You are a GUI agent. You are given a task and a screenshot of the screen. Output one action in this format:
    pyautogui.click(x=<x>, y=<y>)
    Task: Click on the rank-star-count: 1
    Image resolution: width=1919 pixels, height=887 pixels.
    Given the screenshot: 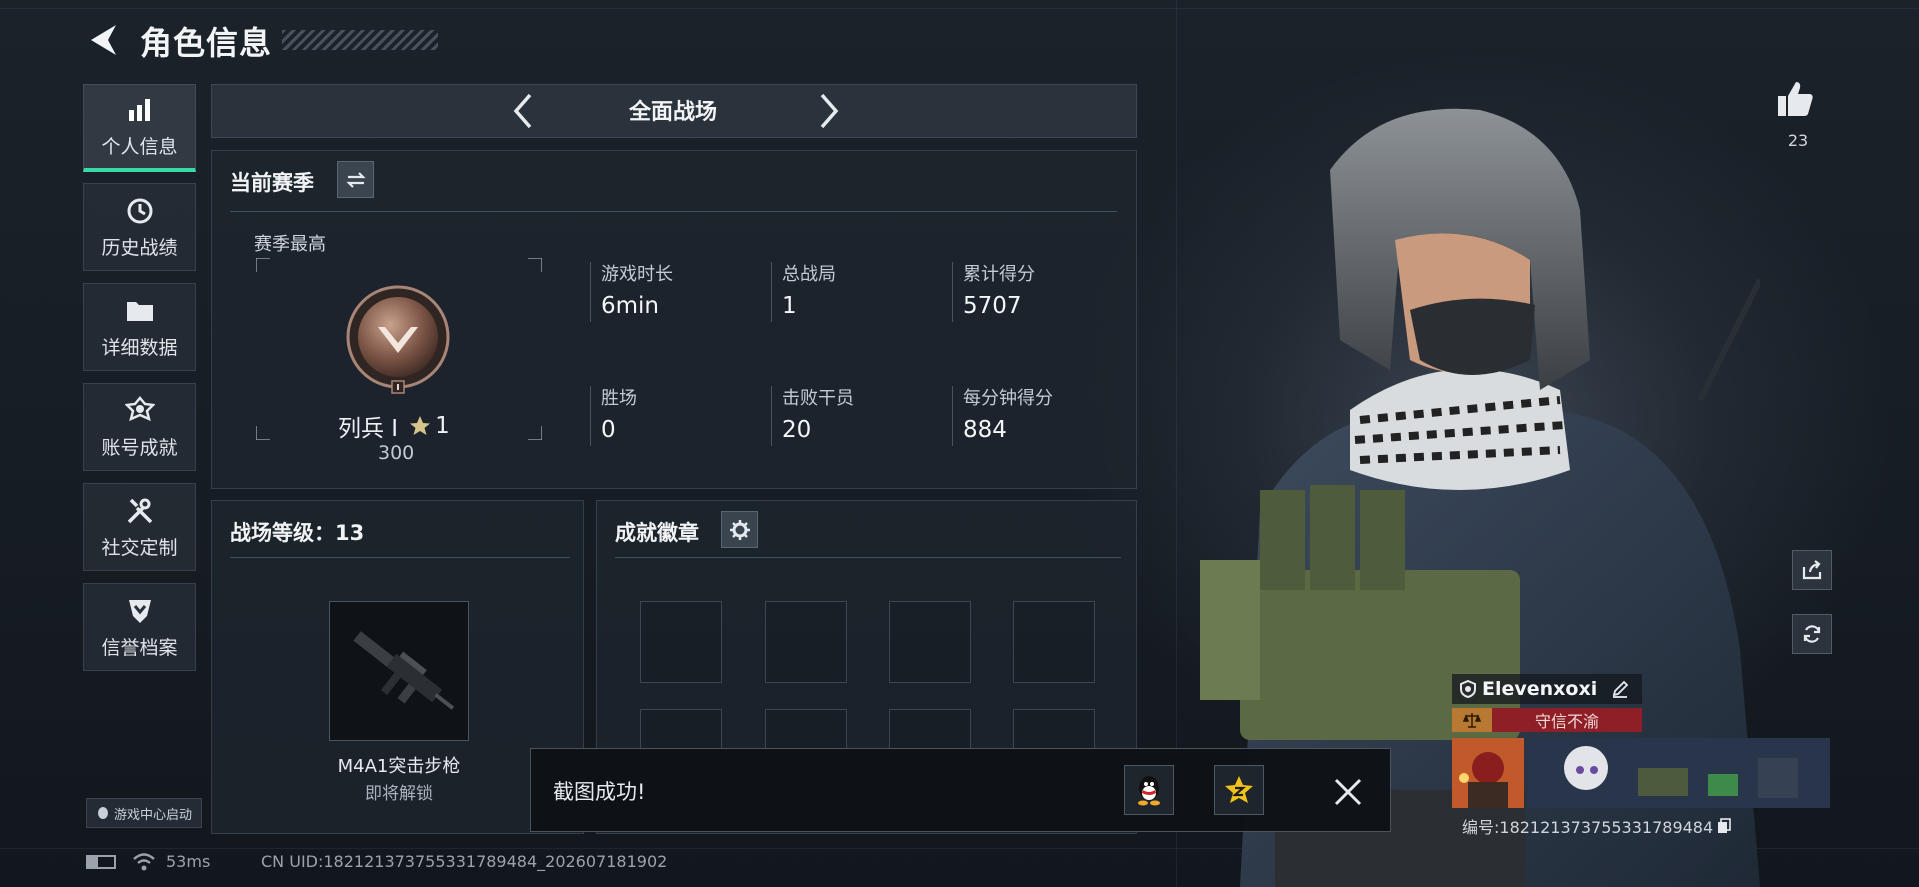 What is the action you would take?
    pyautogui.click(x=442, y=426)
    